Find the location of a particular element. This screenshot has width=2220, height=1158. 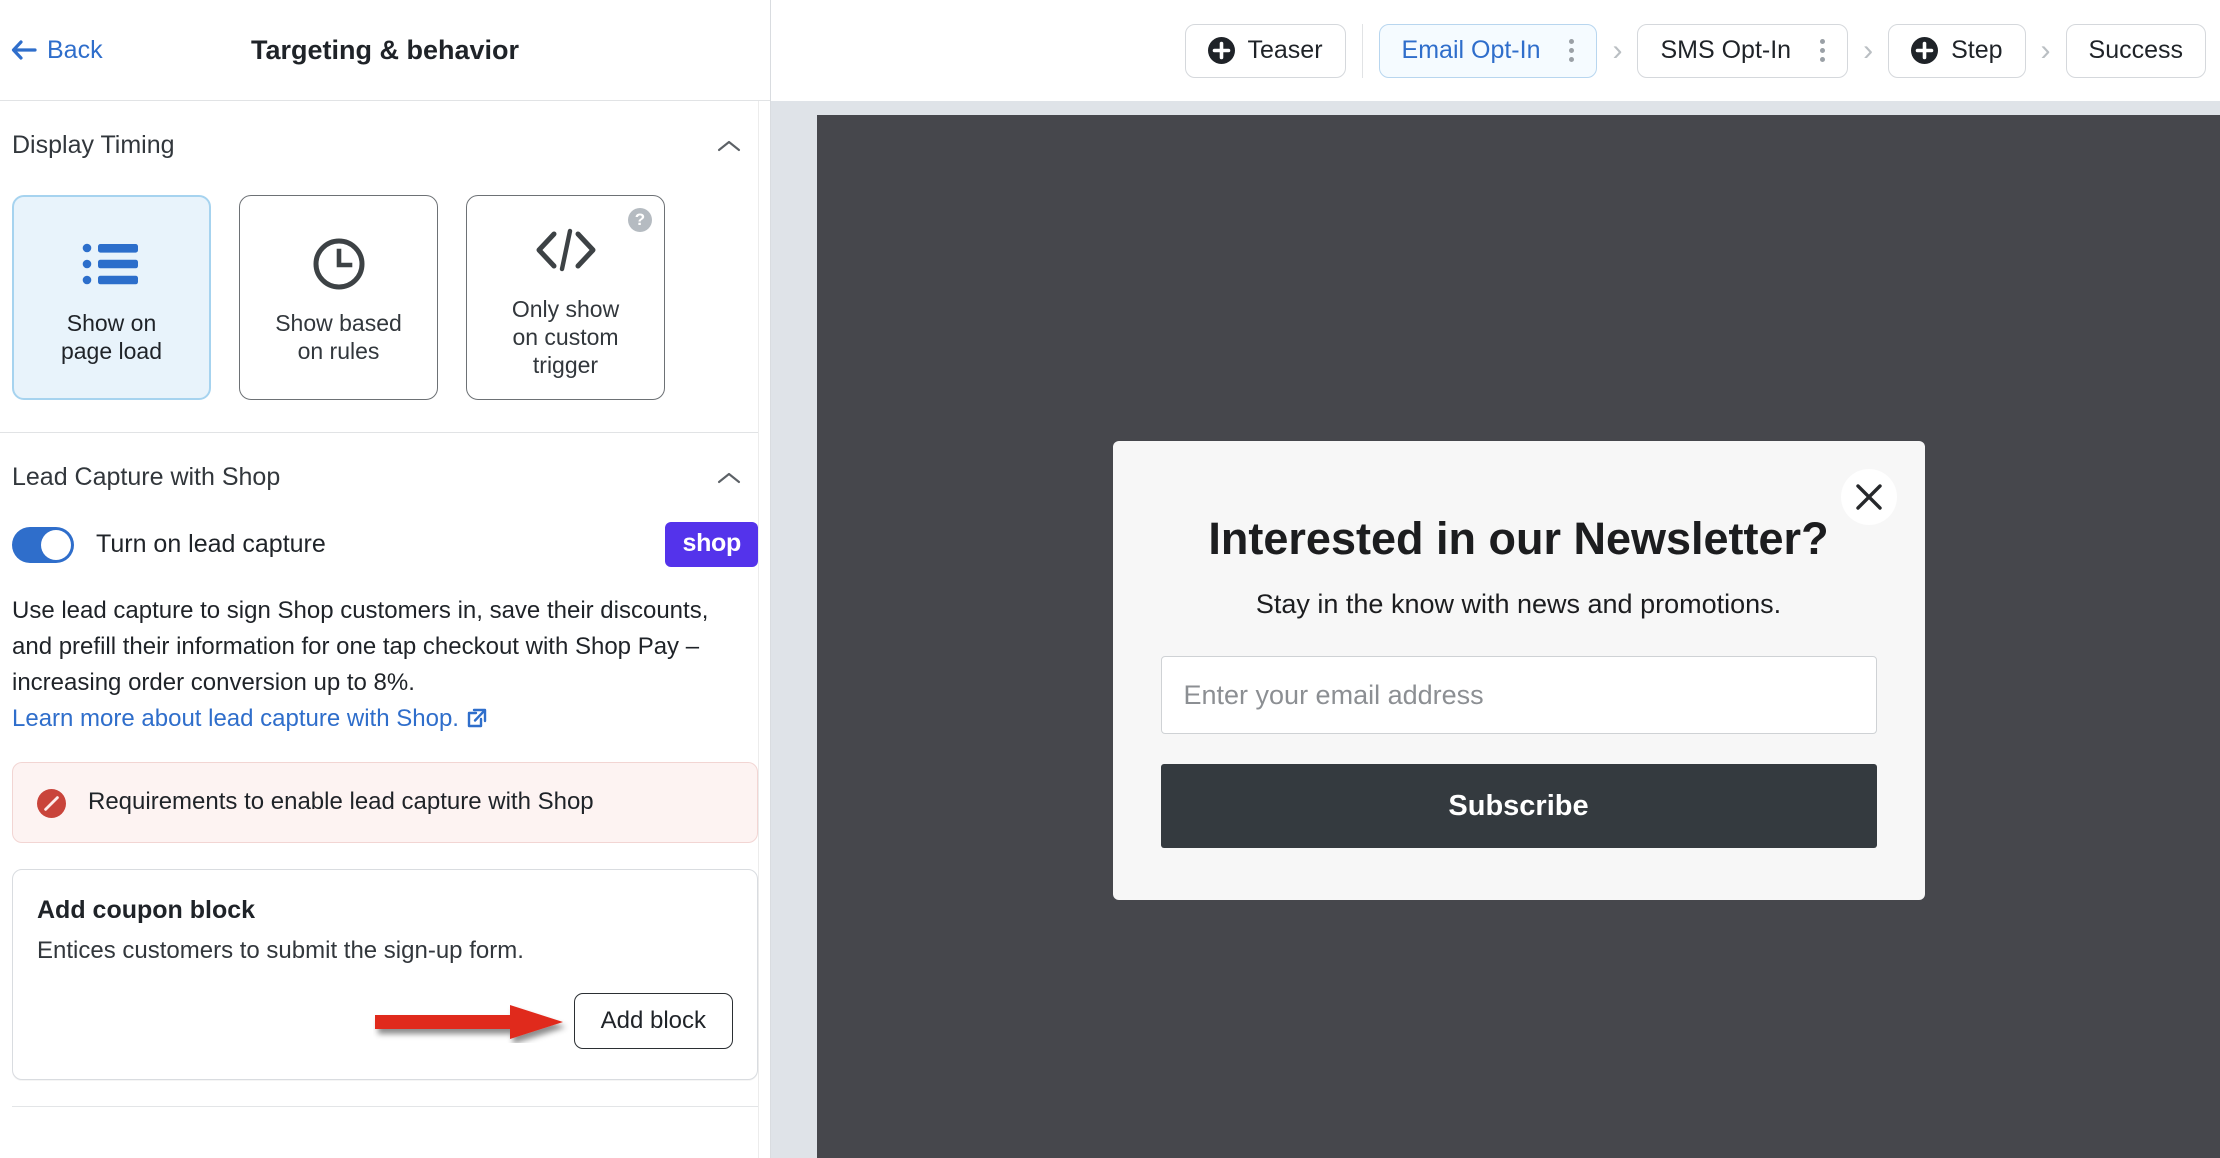

step-button-email-opt-in: Email Opt-In is located at coordinates (1488, 50).